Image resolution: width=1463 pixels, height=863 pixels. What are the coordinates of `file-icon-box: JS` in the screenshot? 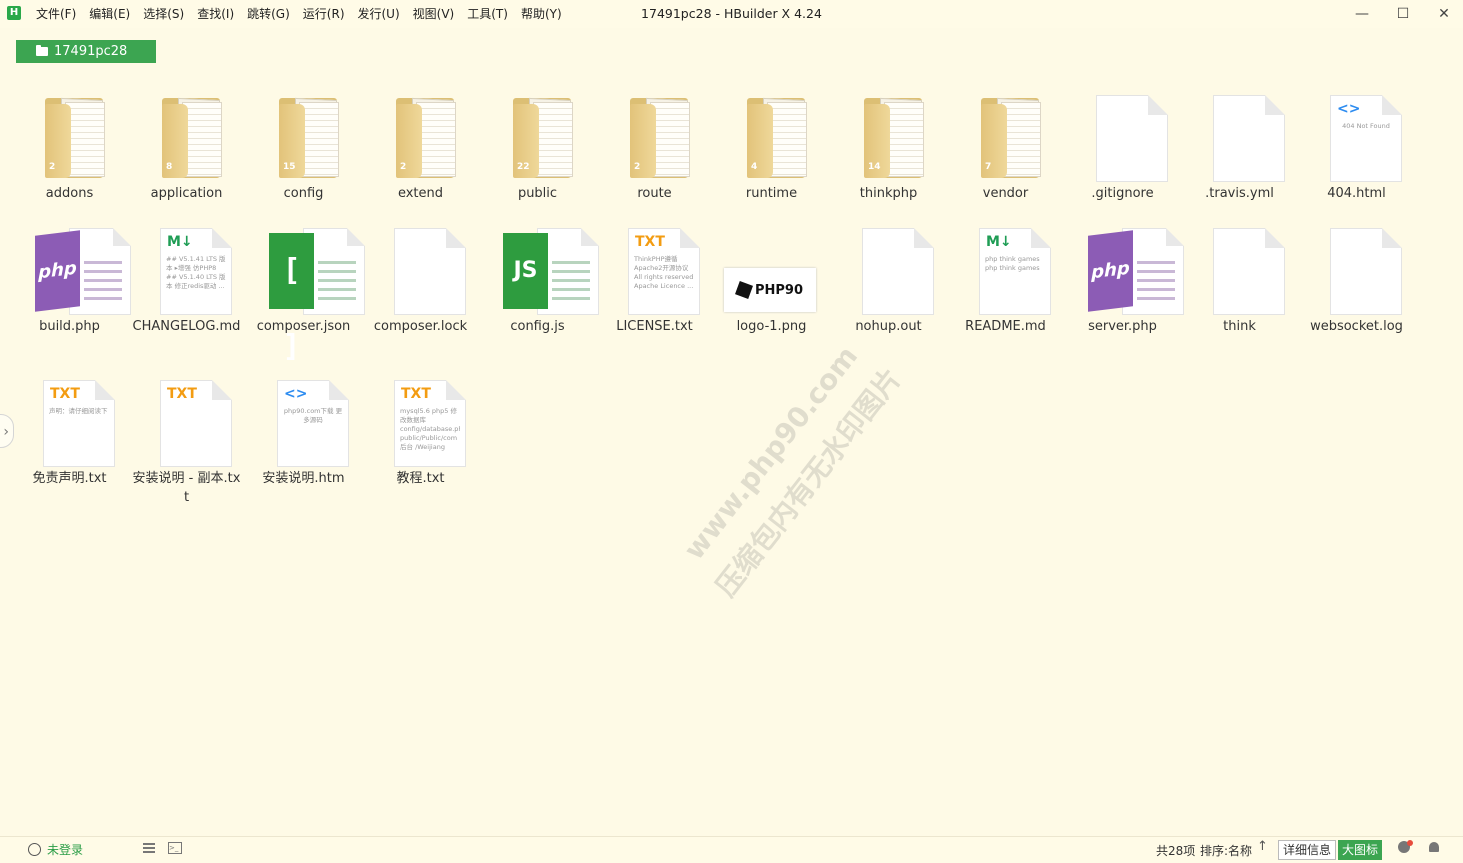 It's located at (539, 269).